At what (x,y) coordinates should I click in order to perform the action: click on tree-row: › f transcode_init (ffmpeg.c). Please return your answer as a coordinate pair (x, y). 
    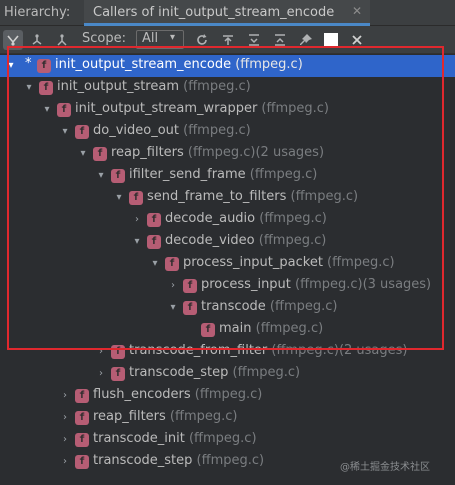
    Looking at the image, I should click on (227, 440).